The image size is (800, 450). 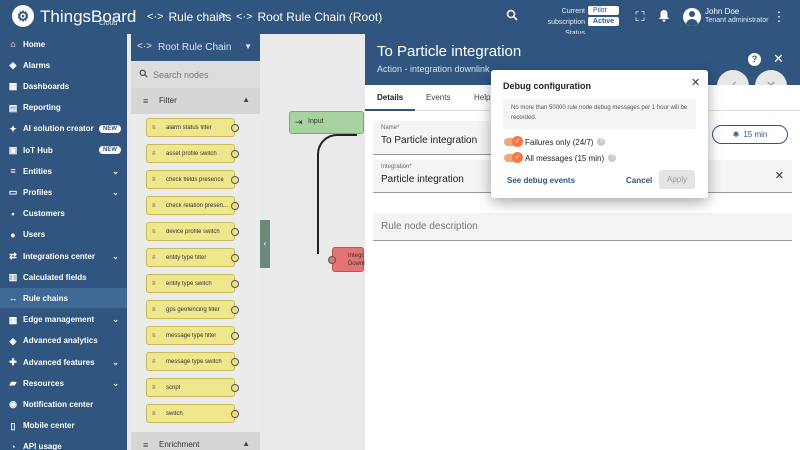 What do you see at coordinates (192, 361) in the screenshot?
I see `library-node: ≡ message type switch` at bounding box center [192, 361].